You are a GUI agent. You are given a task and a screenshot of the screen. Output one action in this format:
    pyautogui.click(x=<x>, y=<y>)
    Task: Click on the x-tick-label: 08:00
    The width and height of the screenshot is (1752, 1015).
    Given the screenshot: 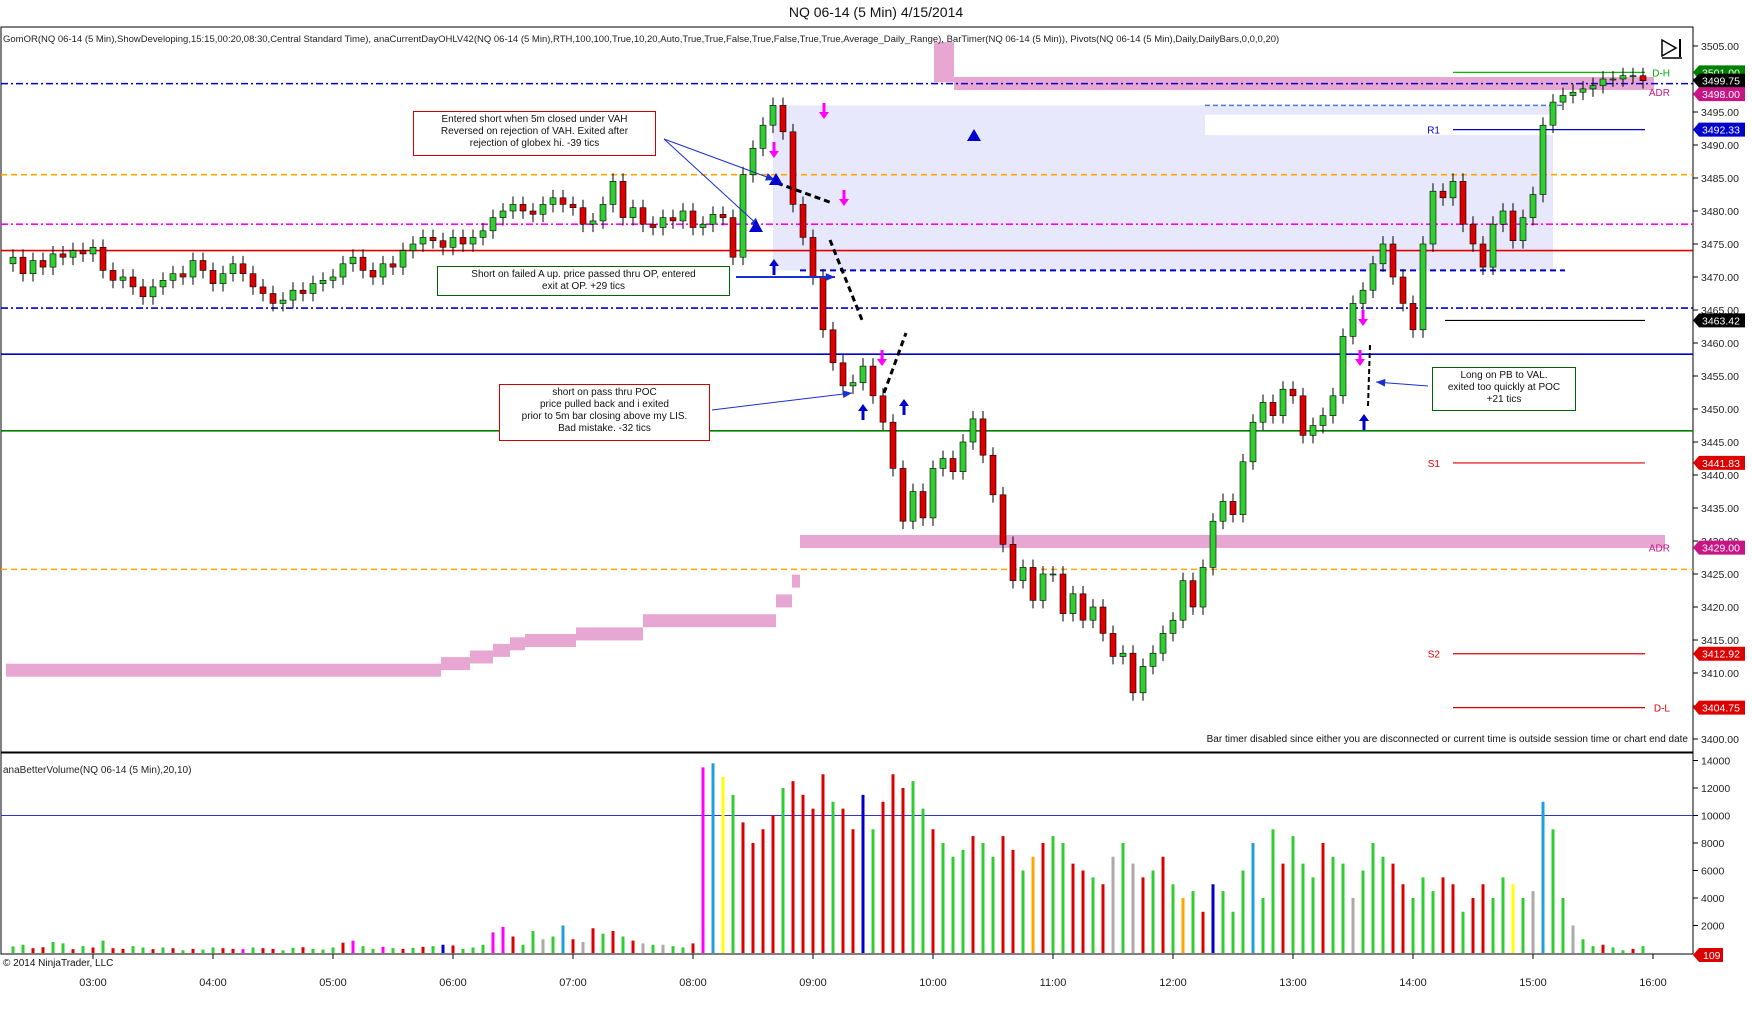 What is the action you would take?
    pyautogui.click(x=693, y=983)
    